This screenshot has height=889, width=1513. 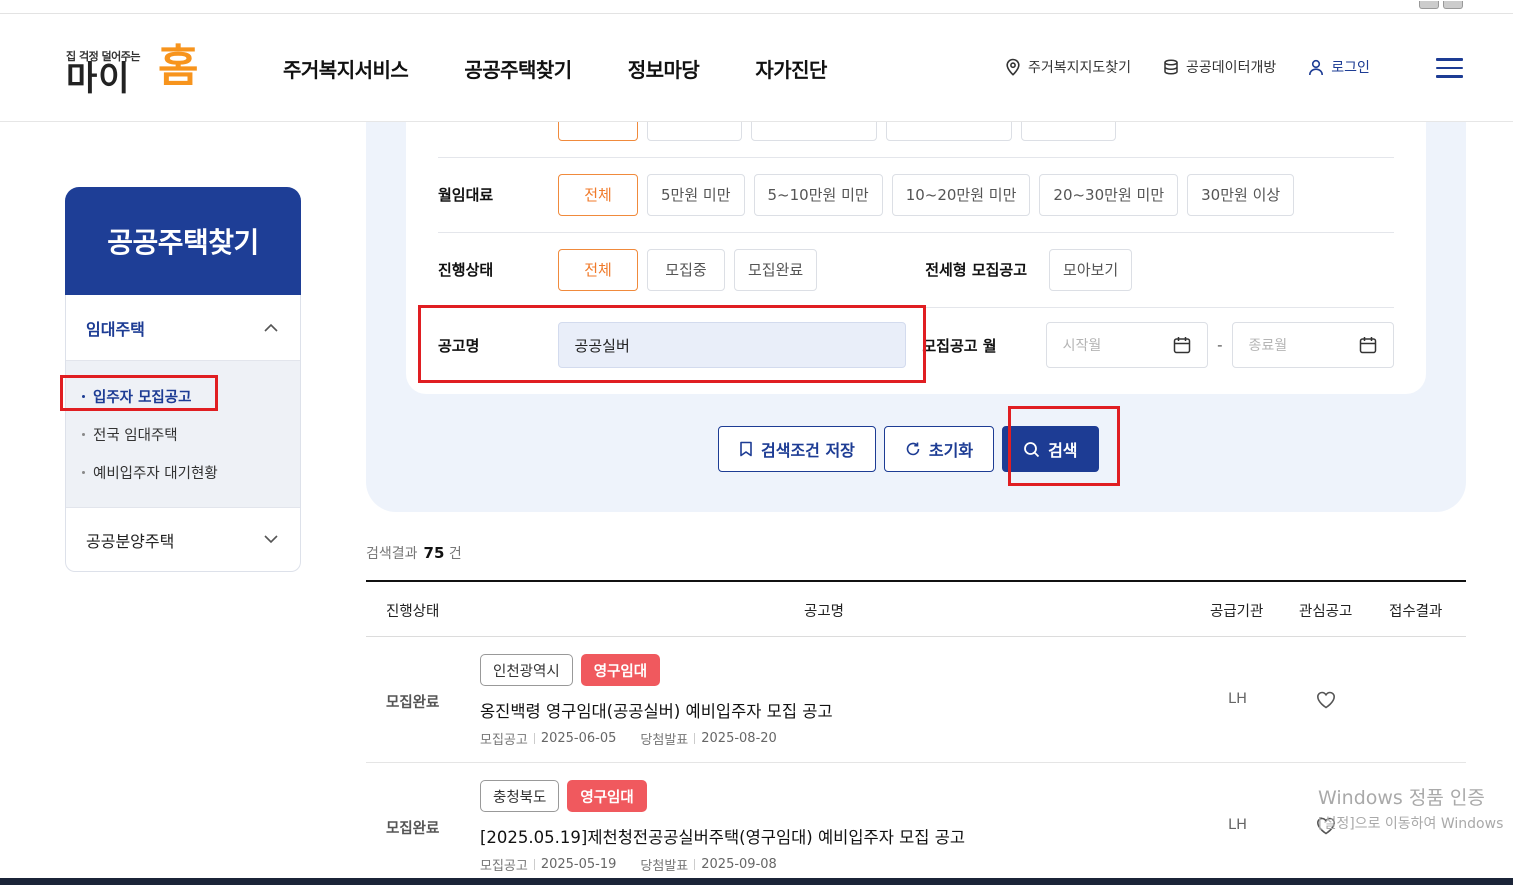 I want to click on rent-chip-under5: 5만원 미만, so click(x=696, y=194).